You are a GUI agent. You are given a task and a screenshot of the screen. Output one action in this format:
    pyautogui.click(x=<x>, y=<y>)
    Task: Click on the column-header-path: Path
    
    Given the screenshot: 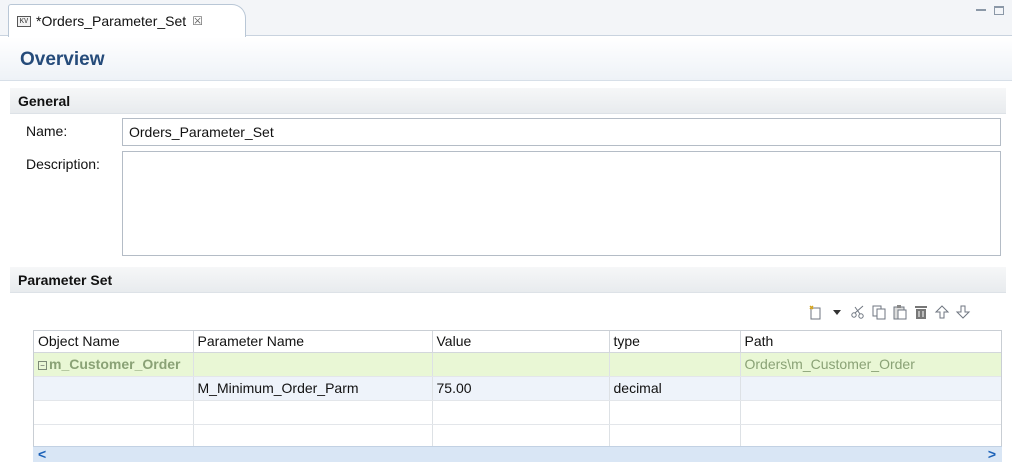 What is the action you would take?
    pyautogui.click(x=870, y=342)
    